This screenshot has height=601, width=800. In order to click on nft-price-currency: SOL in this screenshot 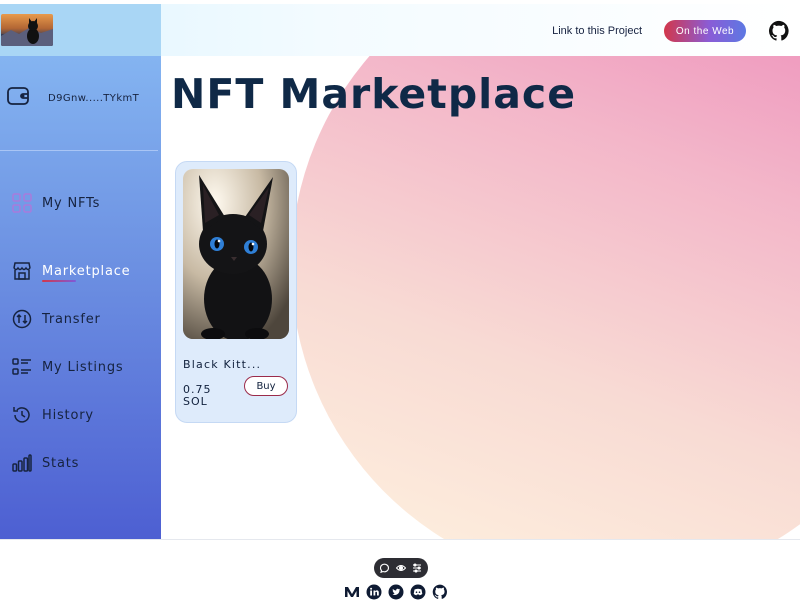, I will do `click(195, 401)`.